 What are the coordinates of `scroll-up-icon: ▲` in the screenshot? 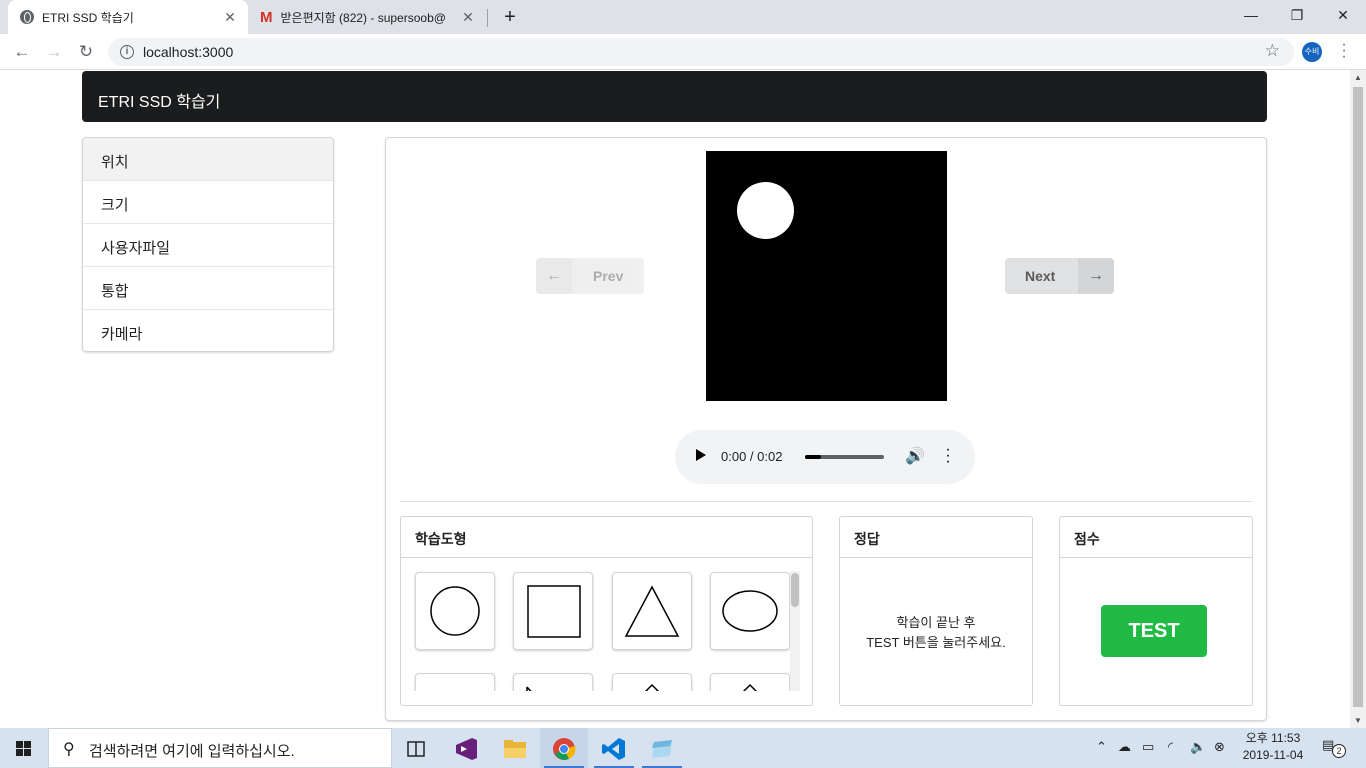 It's located at (1358, 77).